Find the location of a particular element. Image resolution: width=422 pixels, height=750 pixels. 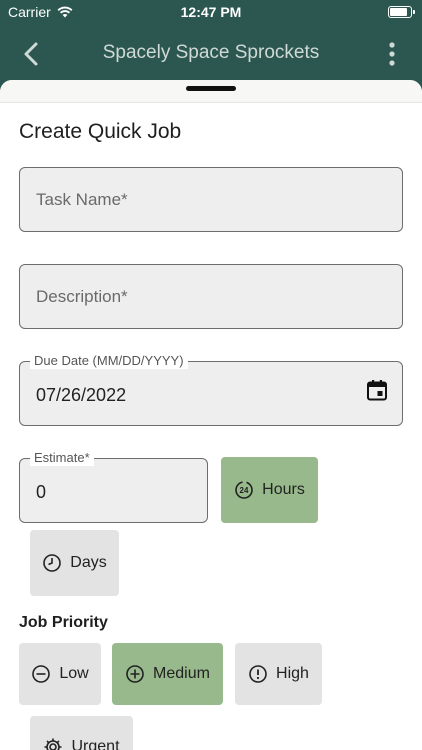

calendar-icon is located at coordinates (377, 390).